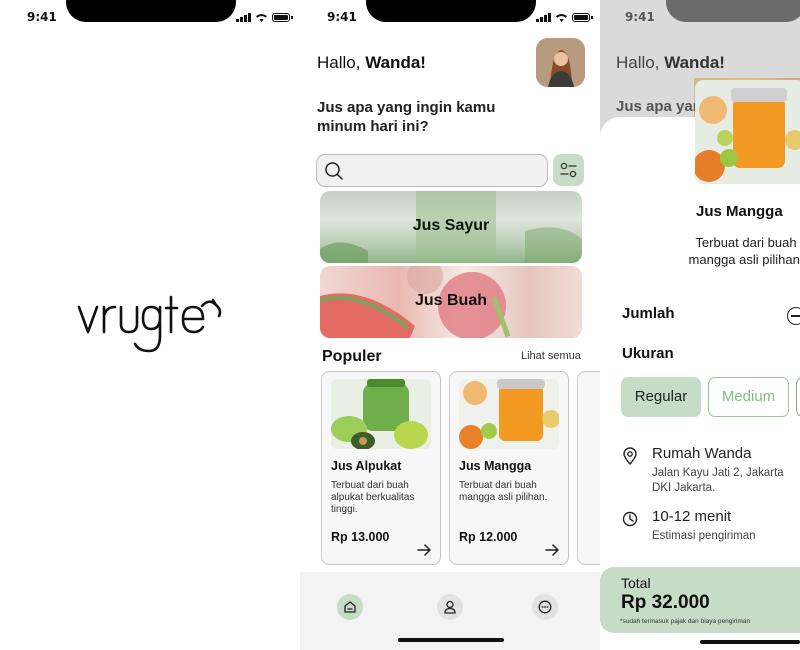  I want to click on avatar, so click(560, 62).